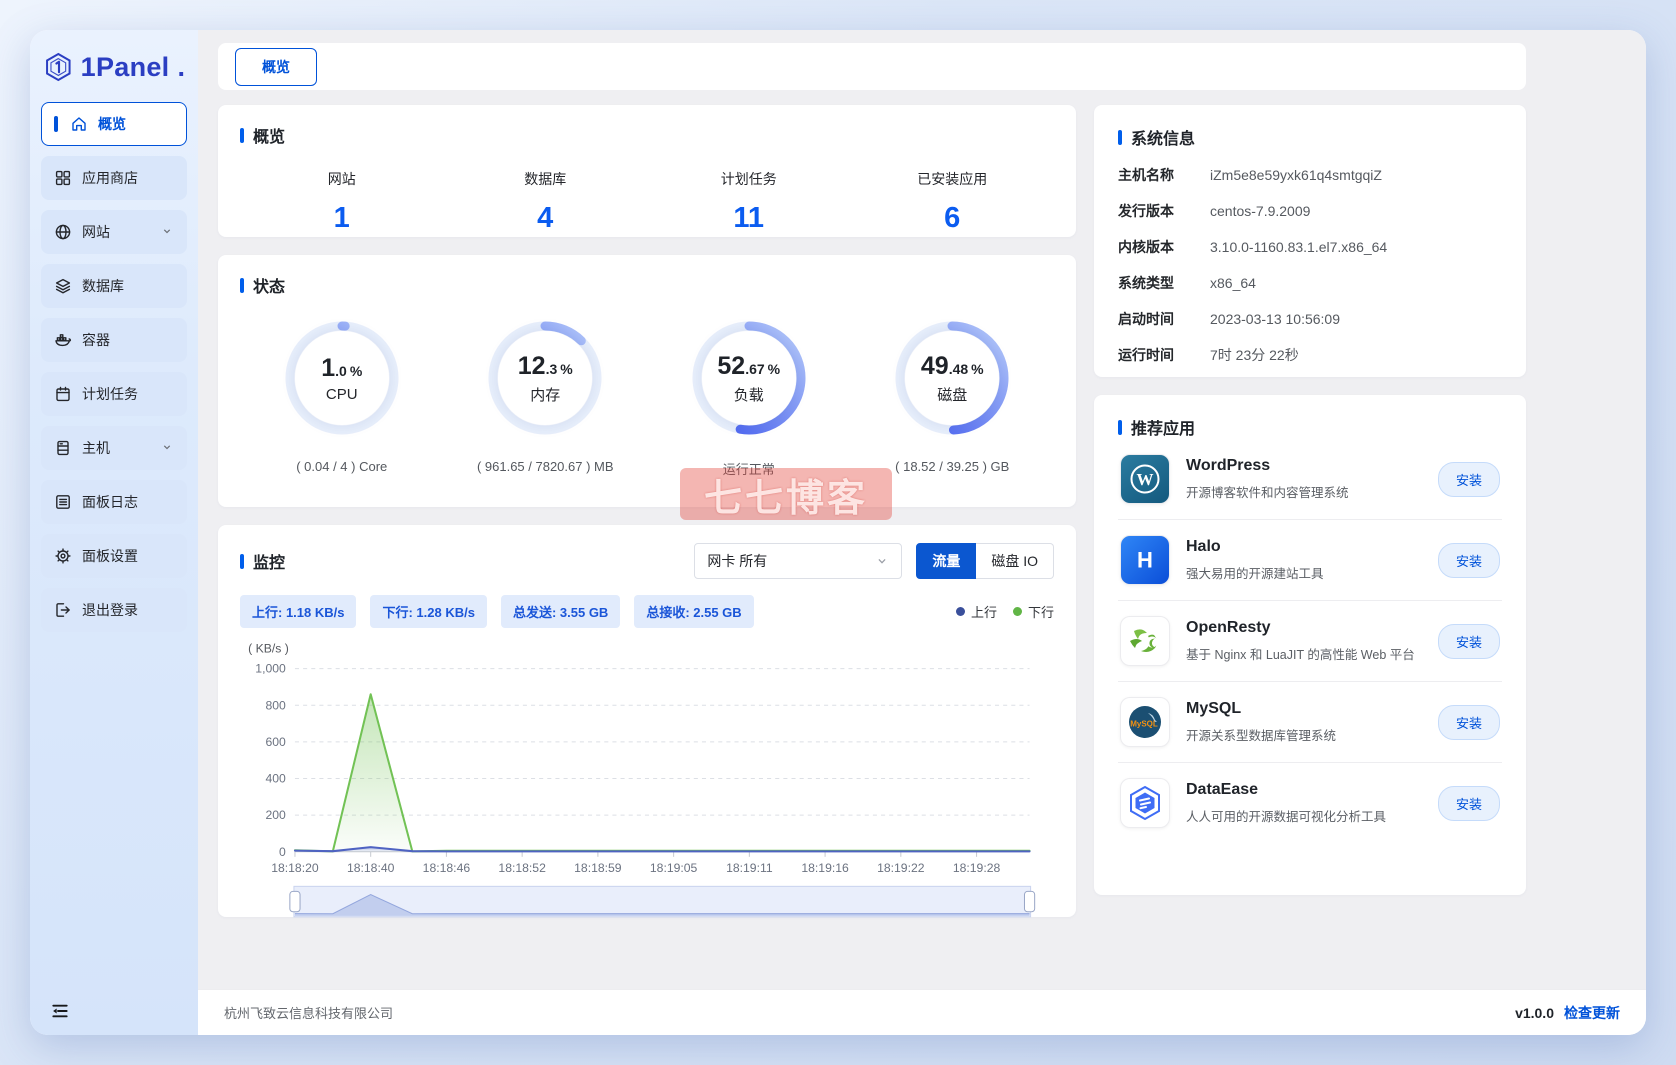 Image resolution: width=1676 pixels, height=1065 pixels. Describe the element at coordinates (114, 124) in the screenshot. I see `sidebar-item-overview: 概览` at that location.